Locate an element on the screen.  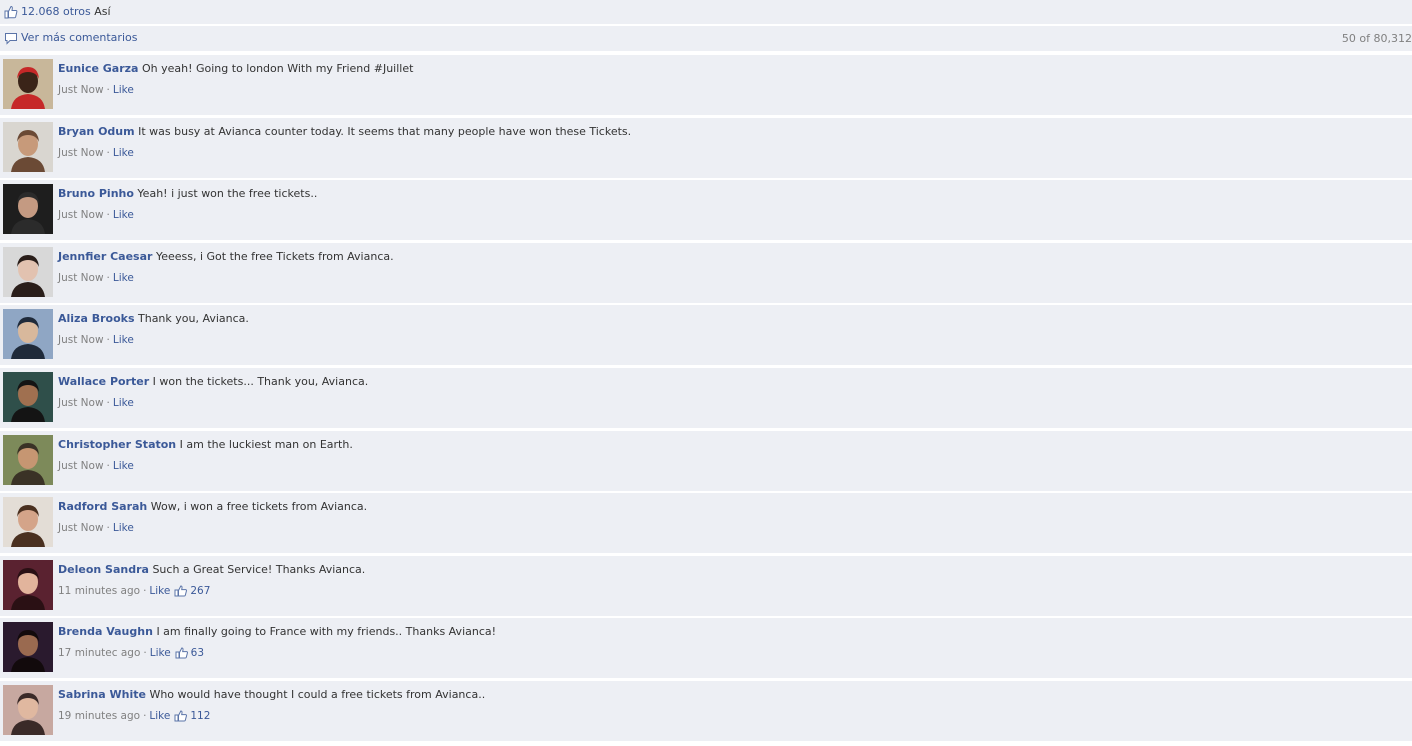
comment-author: Christopher Staton is located at coordinates (117, 444).